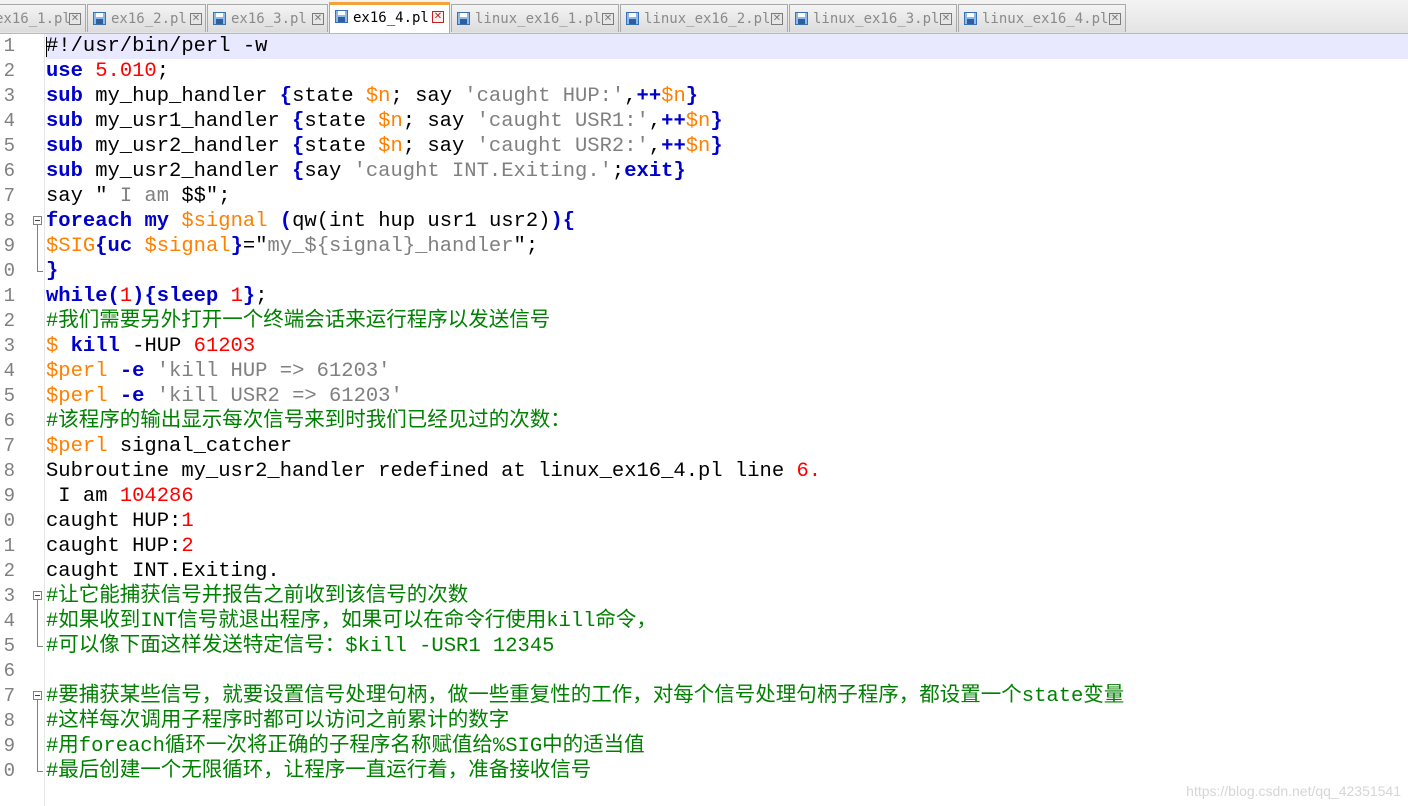 The width and height of the screenshot is (1408, 806). Describe the element at coordinates (873, 18) in the screenshot. I see `tab-linux-ex16-3: linux_ex16_3.pl ✕` at that location.